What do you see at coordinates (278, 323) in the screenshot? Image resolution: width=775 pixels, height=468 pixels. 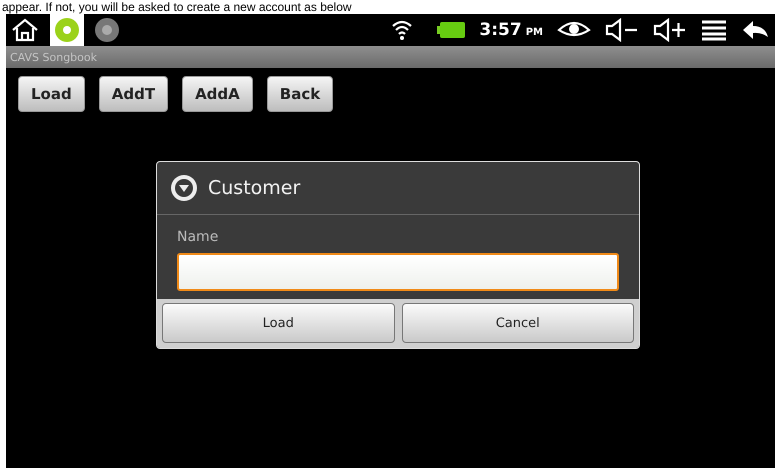 I see `dialog-button: Load` at bounding box center [278, 323].